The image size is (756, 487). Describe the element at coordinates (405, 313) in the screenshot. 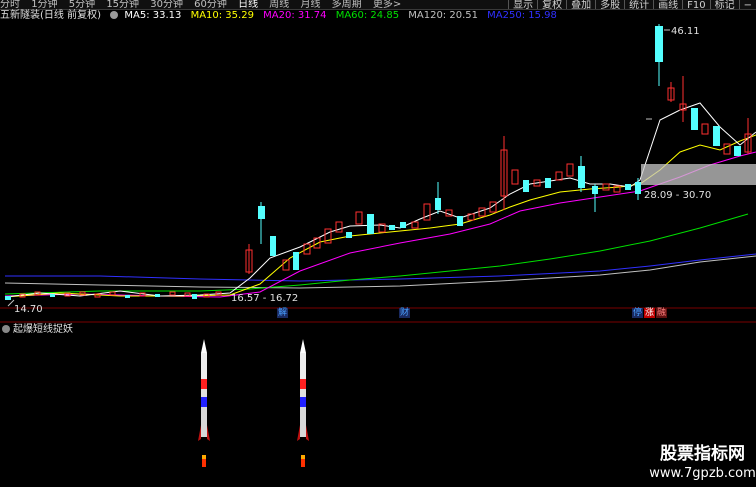

I see `badge-finance: 财` at that location.